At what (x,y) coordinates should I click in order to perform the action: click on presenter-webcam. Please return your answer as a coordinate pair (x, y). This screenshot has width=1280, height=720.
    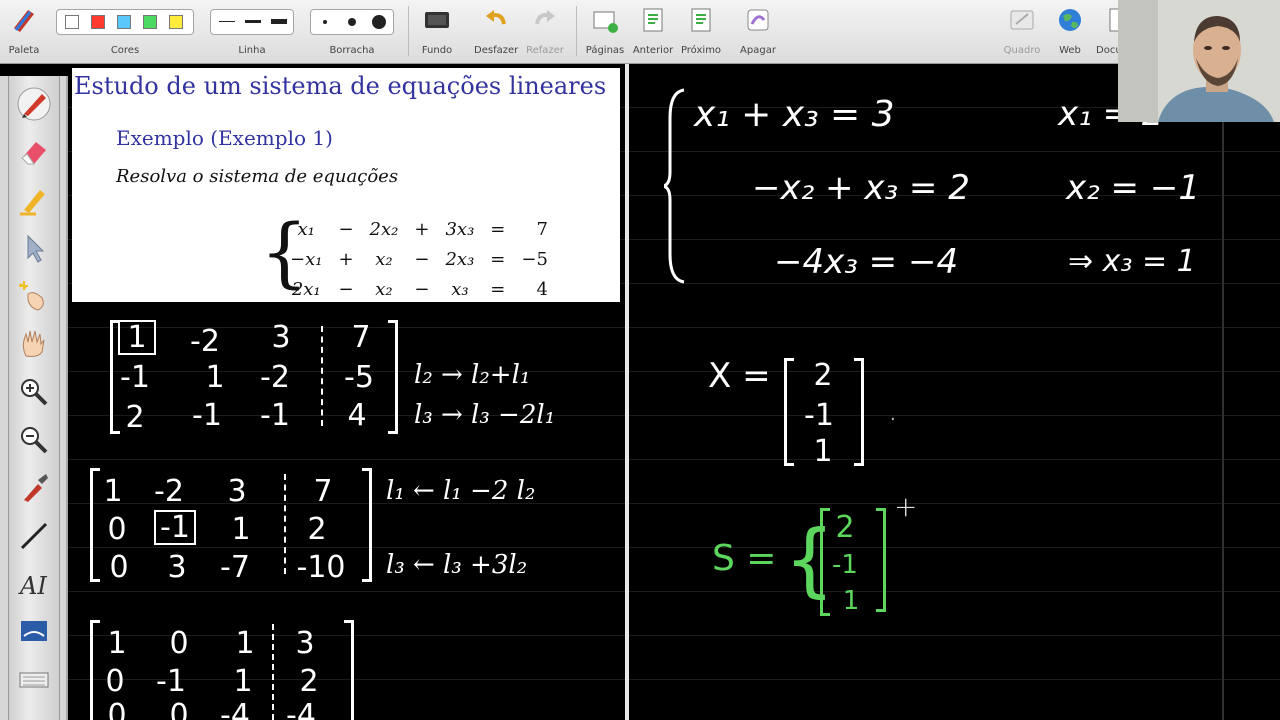
    Looking at the image, I should click on (1199, 61).